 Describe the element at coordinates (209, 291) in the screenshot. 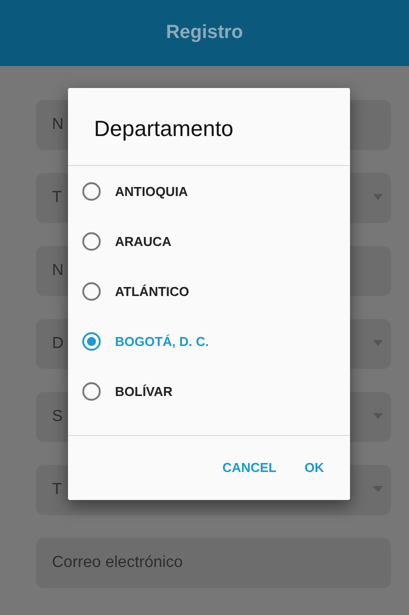

I see `radio-option: ATLÁNTICO` at that location.